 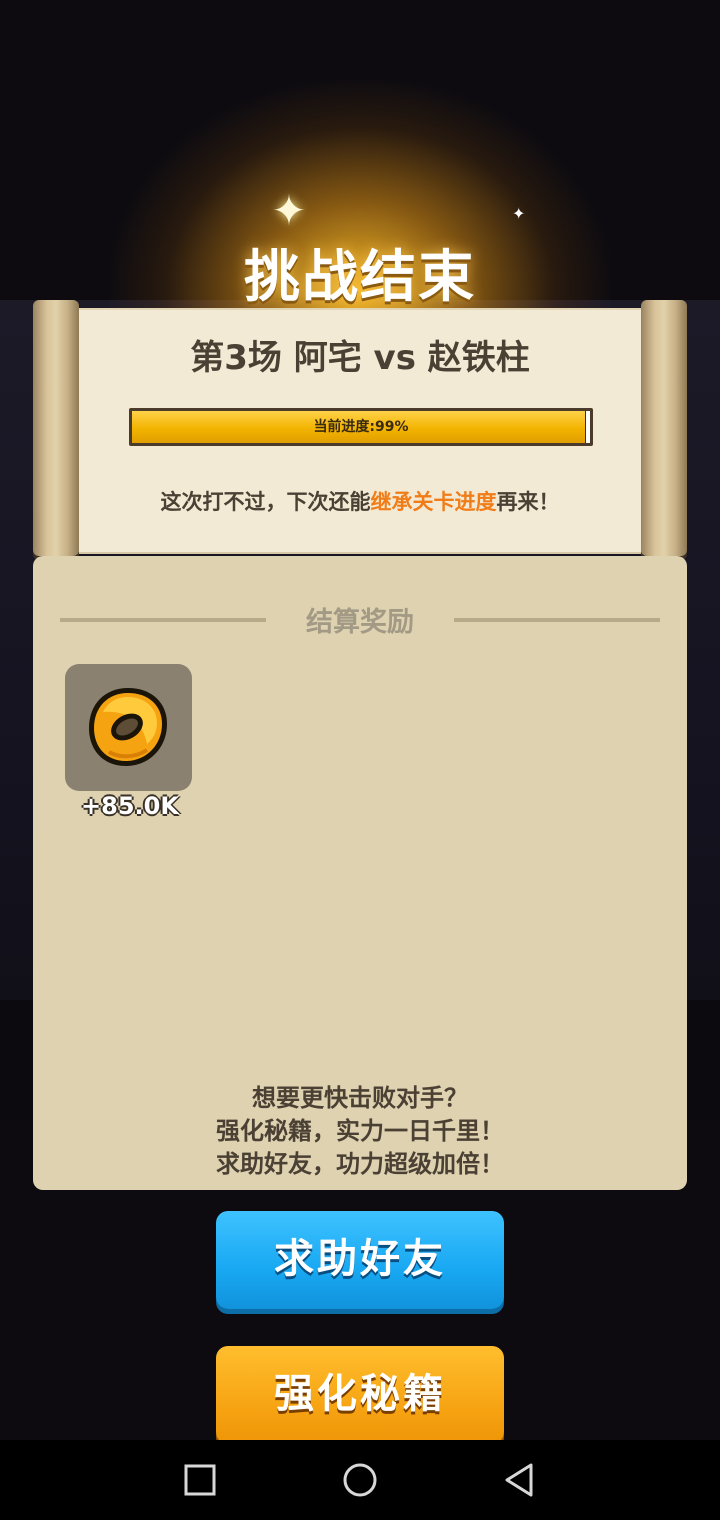 I want to click on progress-bar: 当前进度:99%, so click(x=361, y=427).